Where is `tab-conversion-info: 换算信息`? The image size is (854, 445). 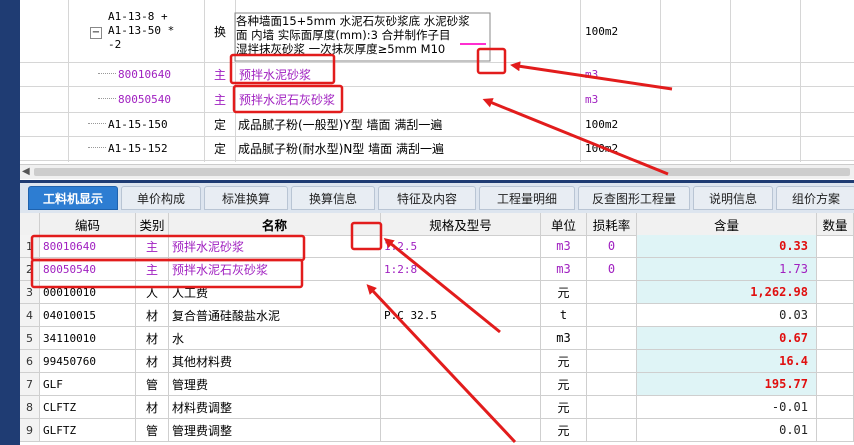 tab-conversion-info: 换算信息 is located at coordinates (333, 198).